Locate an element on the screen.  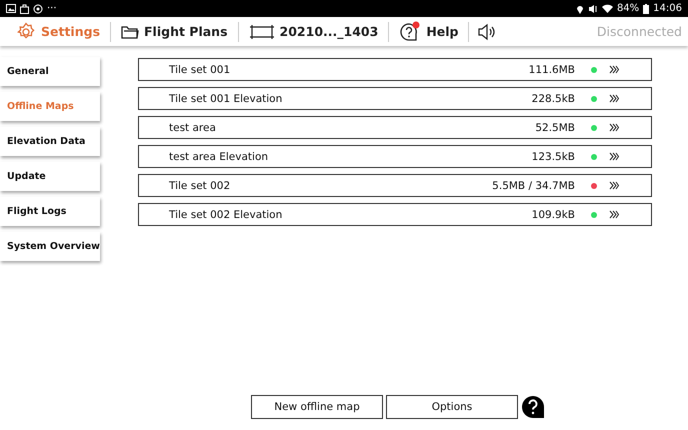
sidebar-item: General is located at coordinates (50, 71).